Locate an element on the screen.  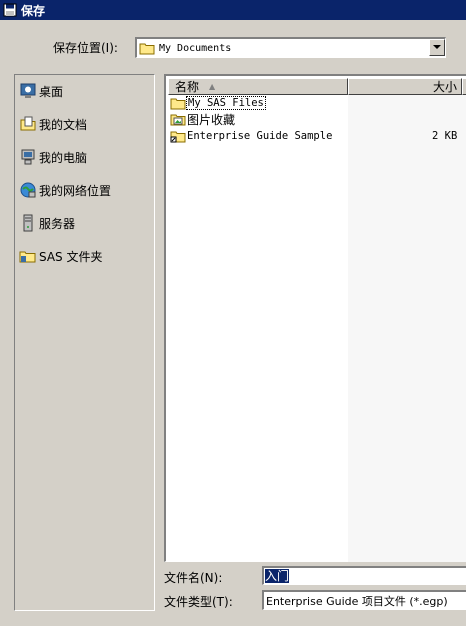
place-my-computer: 我的电脑 is located at coordinates (53, 157).